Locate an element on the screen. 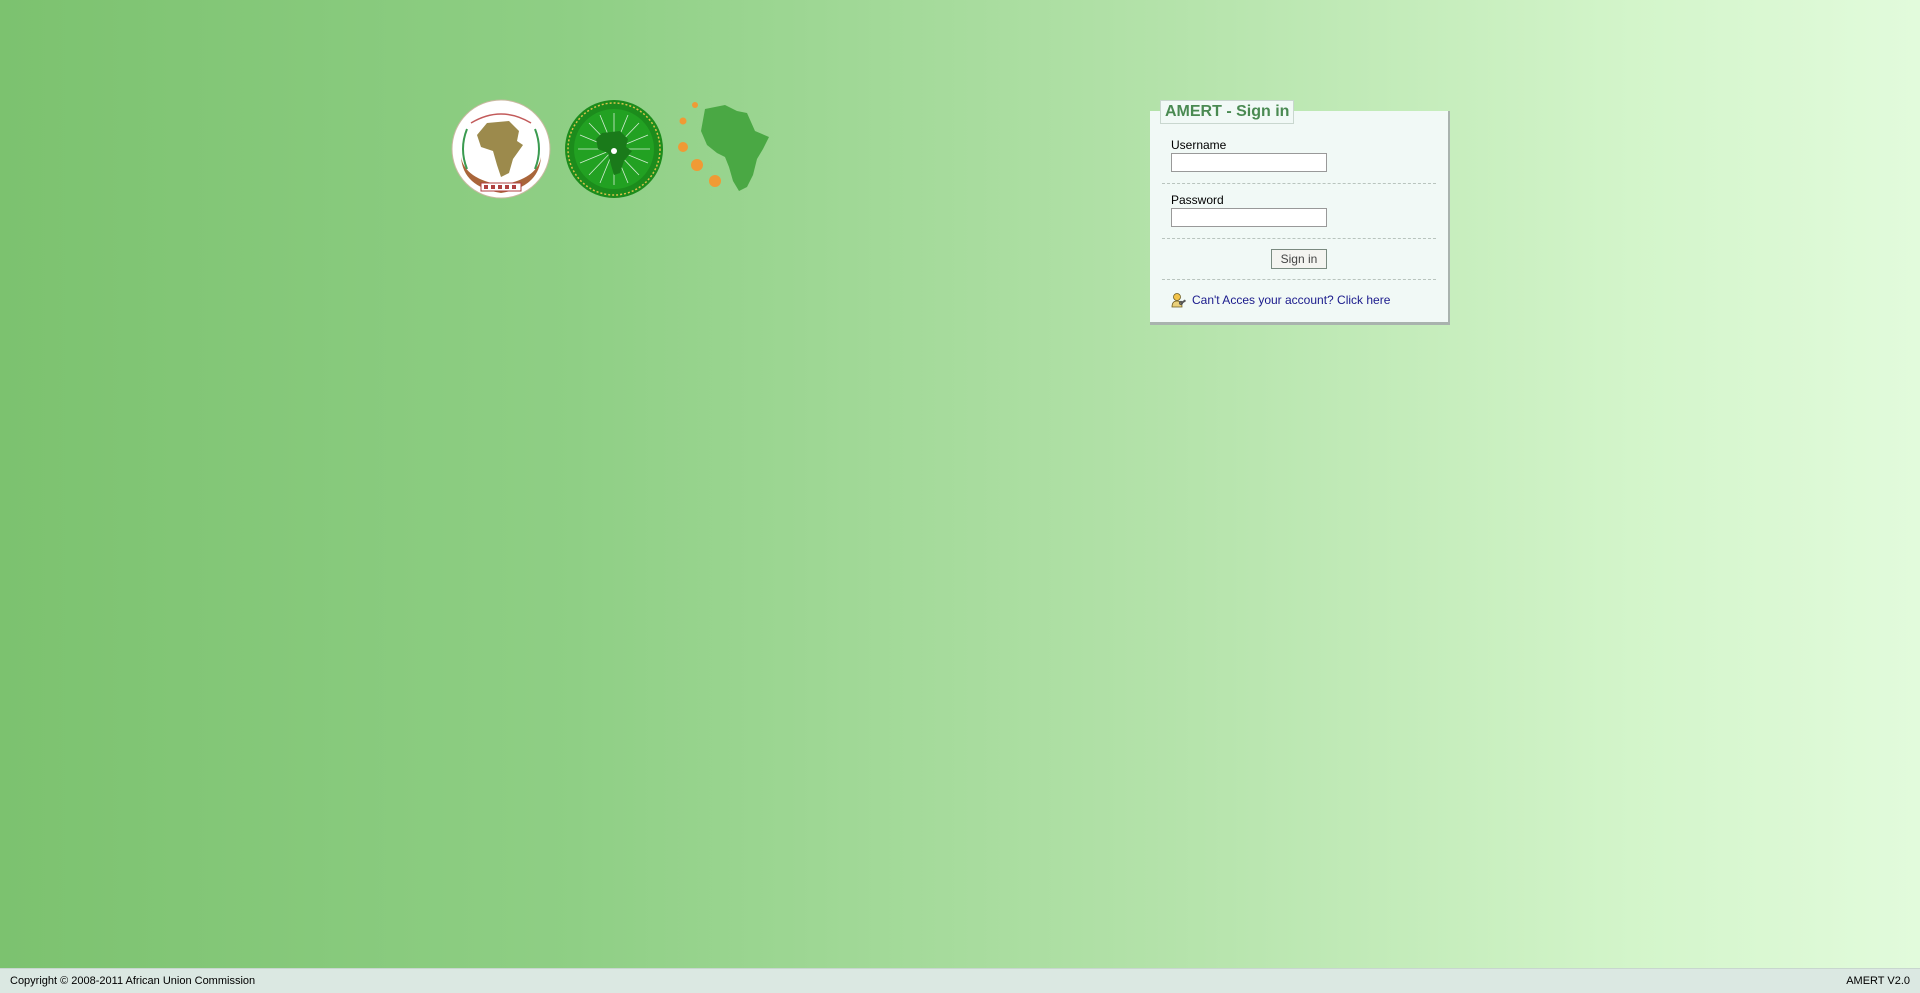  account-help-link: Can't Acces your account? Click here is located at coordinates (1291, 300).